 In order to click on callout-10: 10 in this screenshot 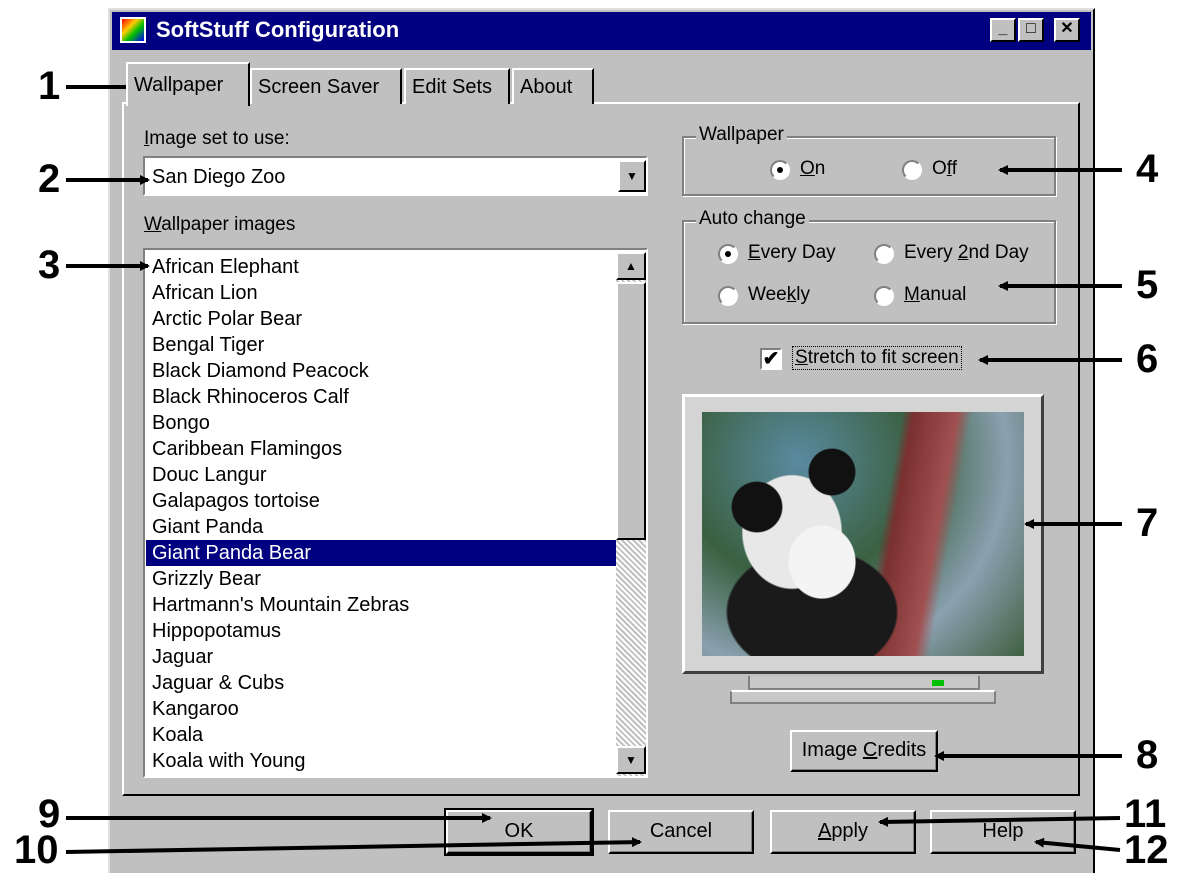, I will do `click(36, 850)`.